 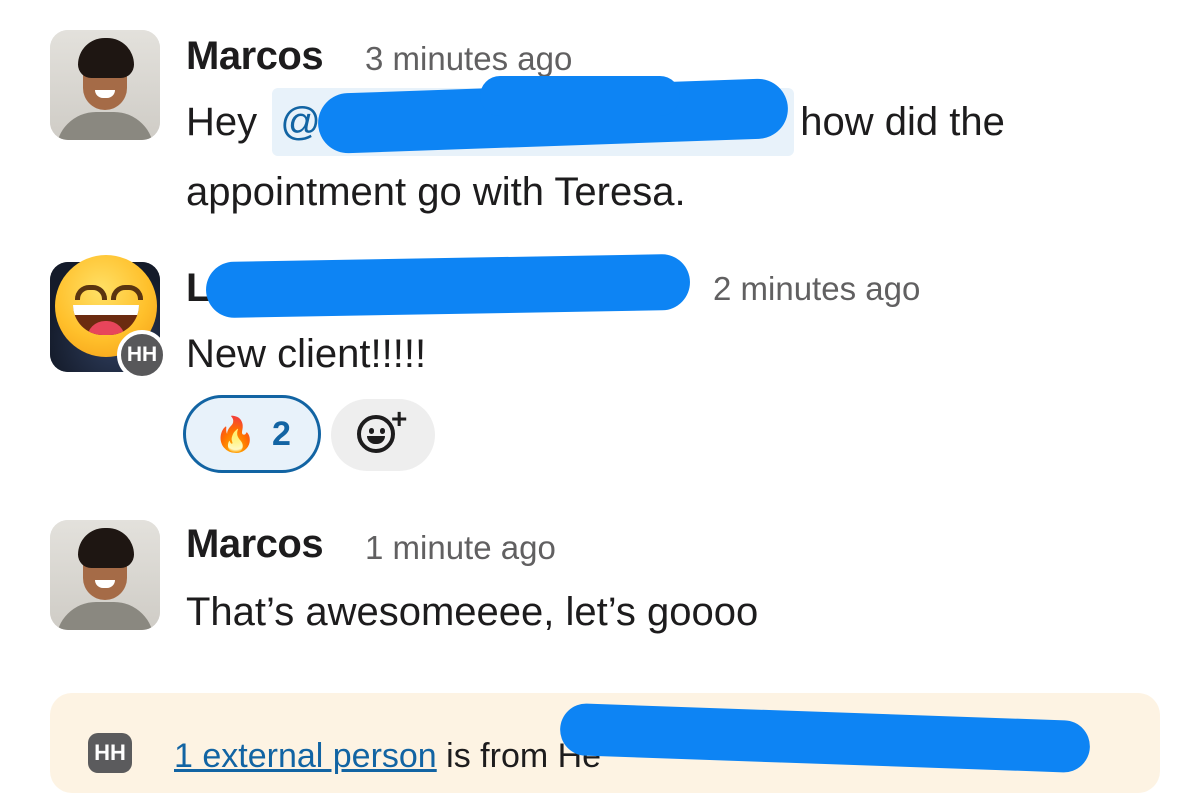 I want to click on timestamp: 1 minute ago, so click(x=460, y=548).